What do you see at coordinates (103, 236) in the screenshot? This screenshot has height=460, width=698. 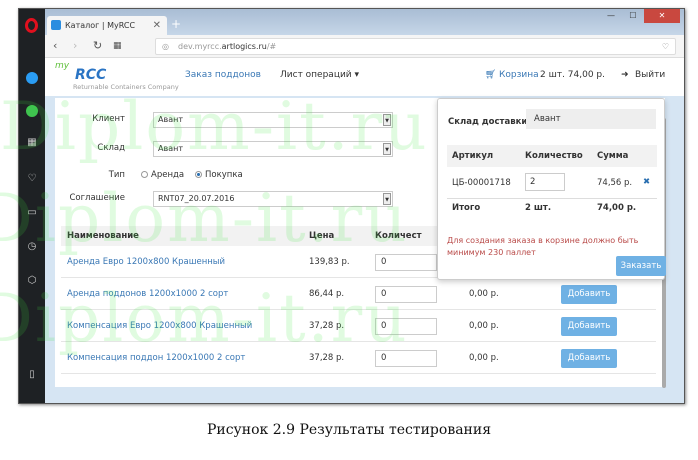 I see `col-name: Наименование` at bounding box center [103, 236].